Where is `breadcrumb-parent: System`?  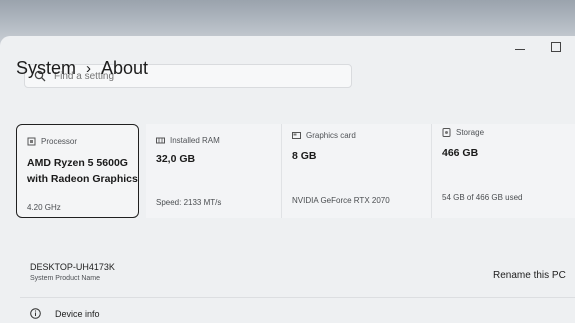 breadcrumb-parent: System is located at coordinates (46, 68).